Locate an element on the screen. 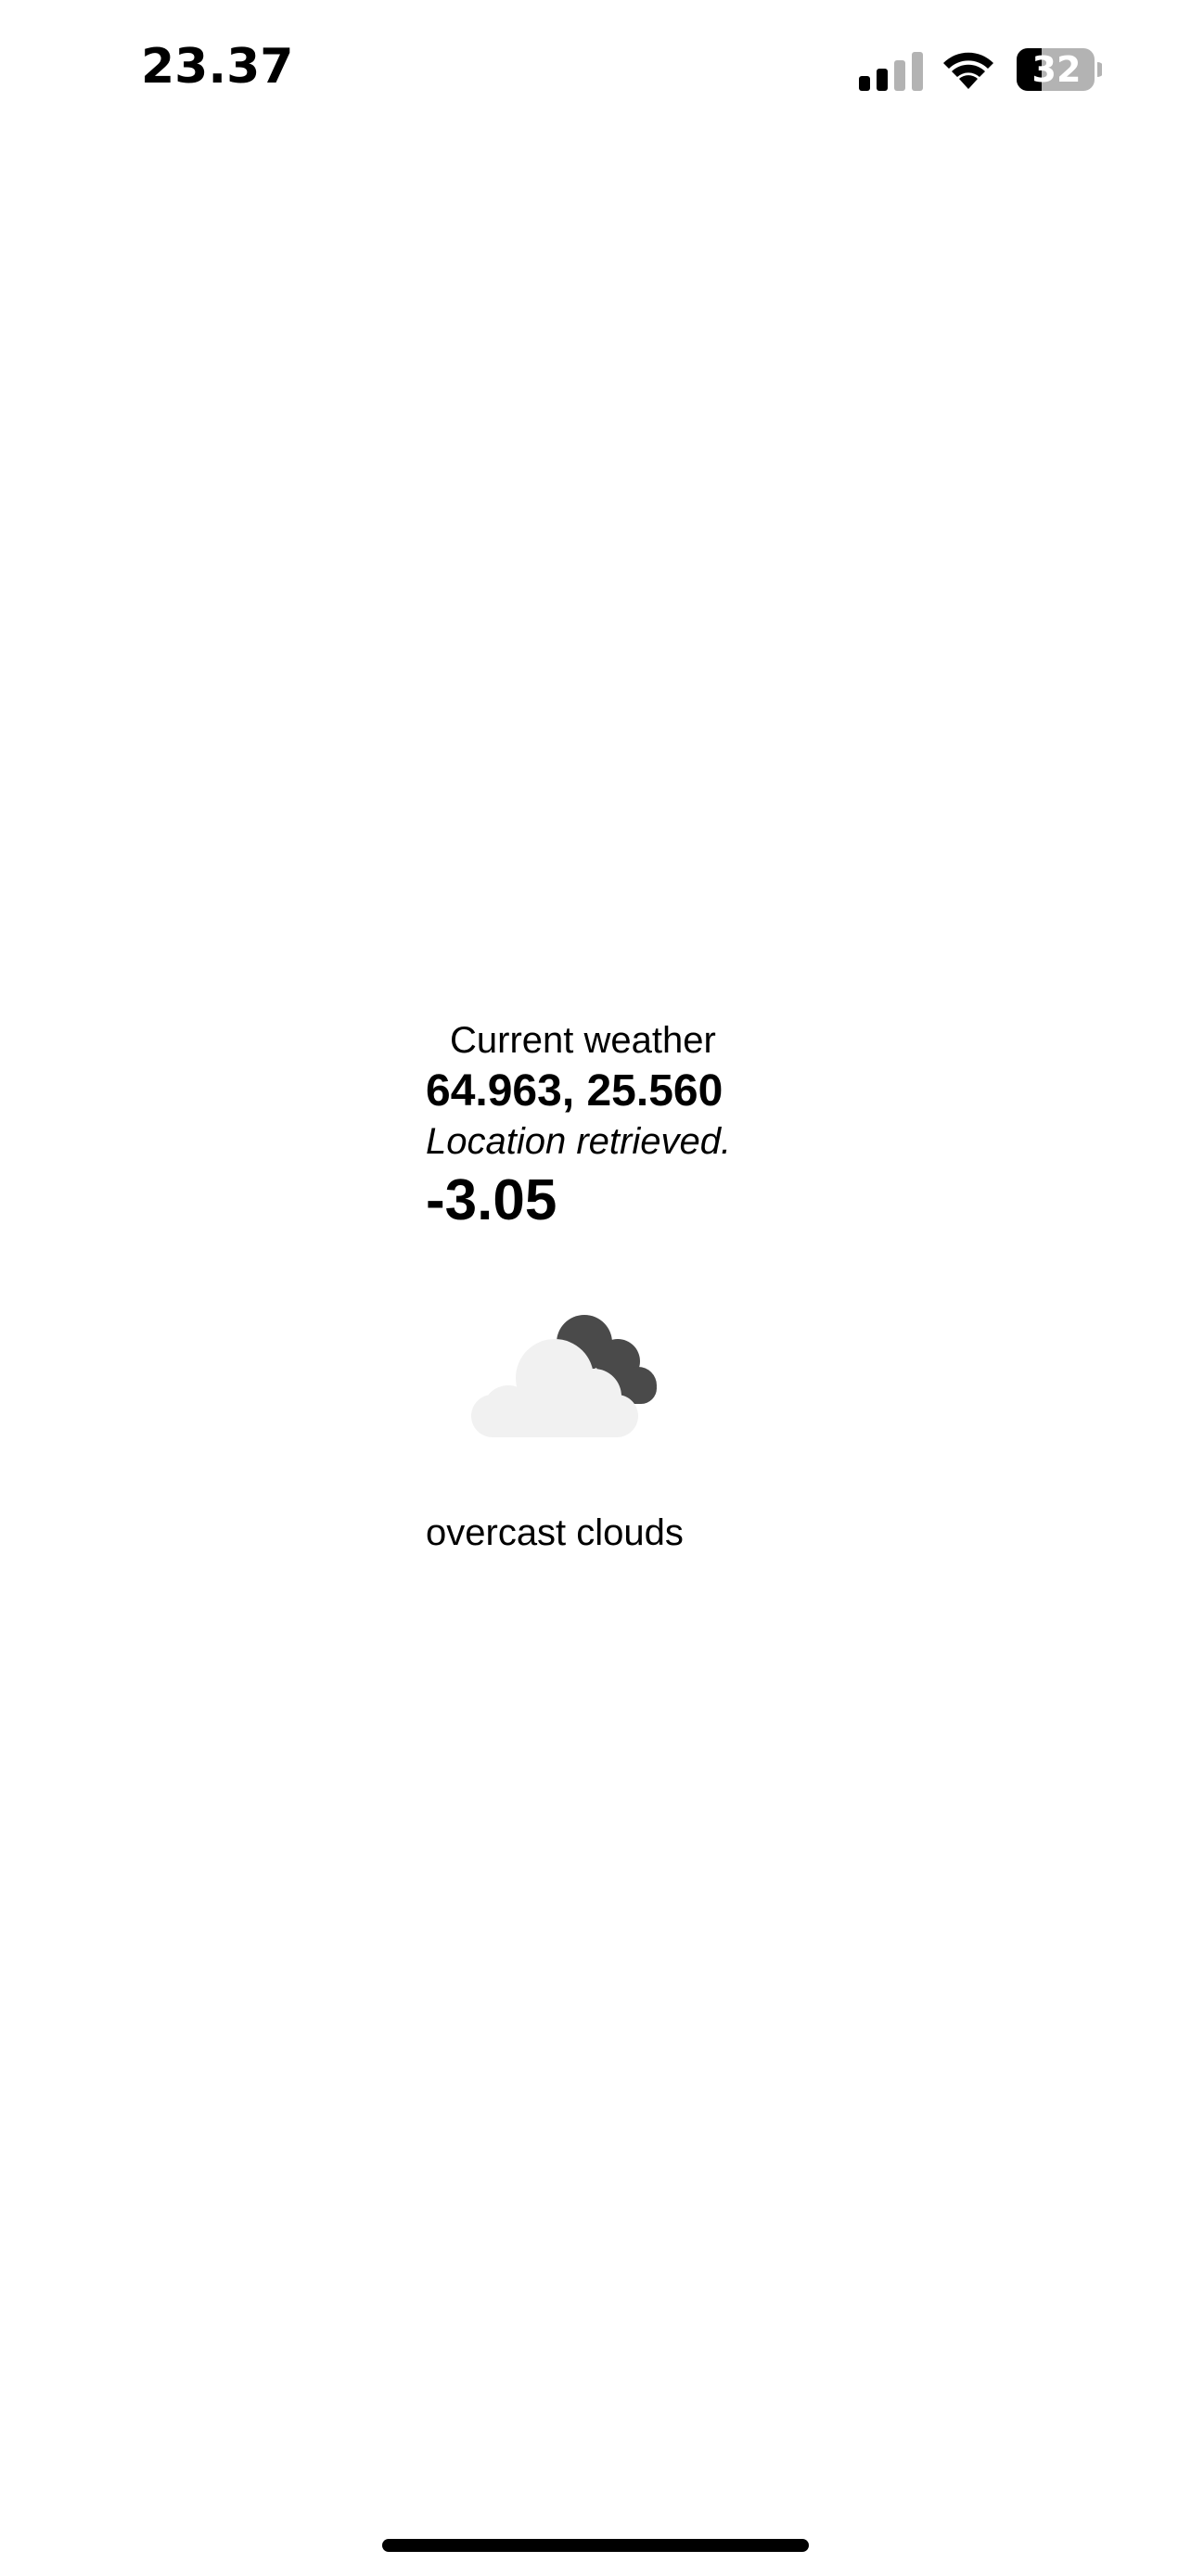  battery-level: 32 is located at coordinates (1056, 69).